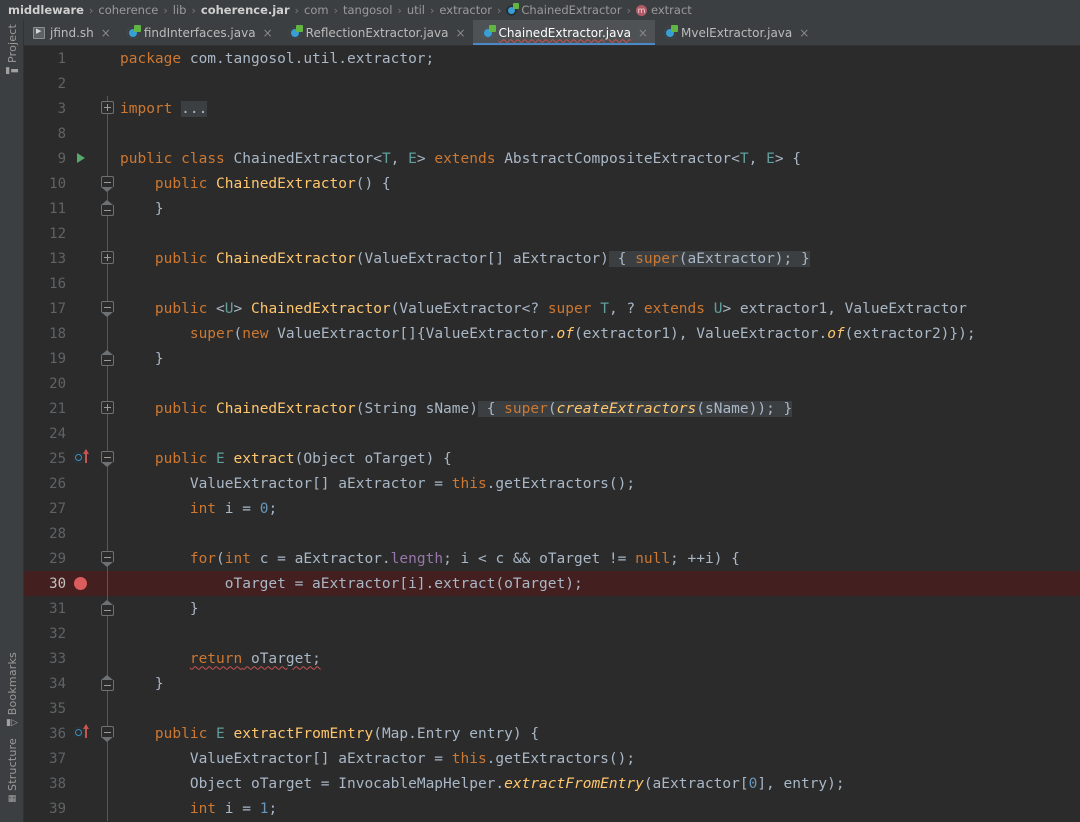 The width and height of the screenshot is (1080, 822). What do you see at coordinates (552, 808) in the screenshot?
I see `editor-line: 39 int i = 1;` at bounding box center [552, 808].